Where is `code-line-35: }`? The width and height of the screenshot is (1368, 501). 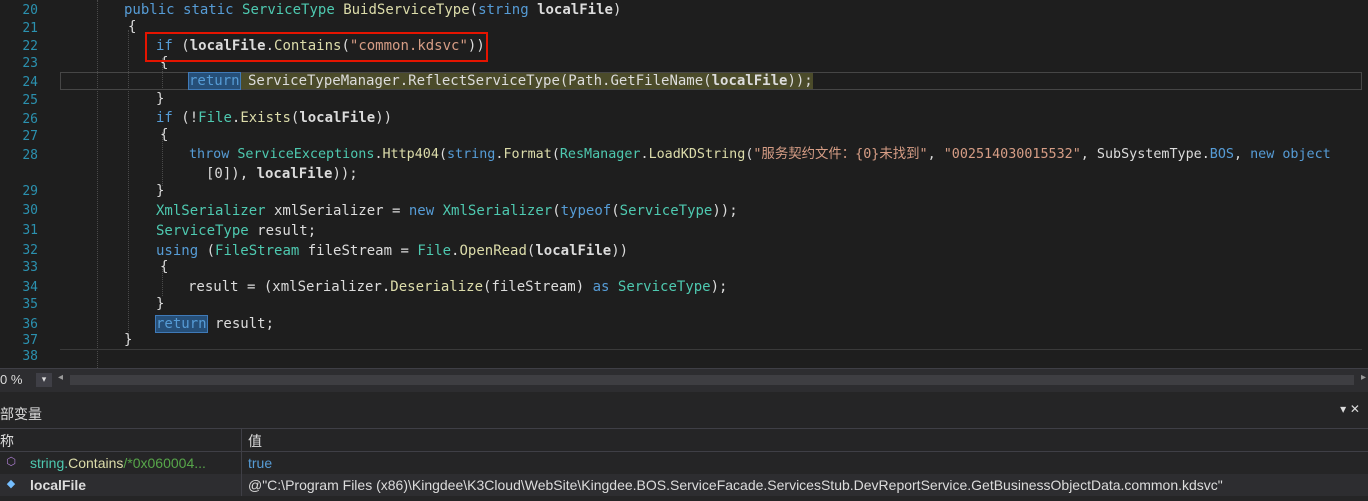 code-line-35: } is located at coordinates (160, 304).